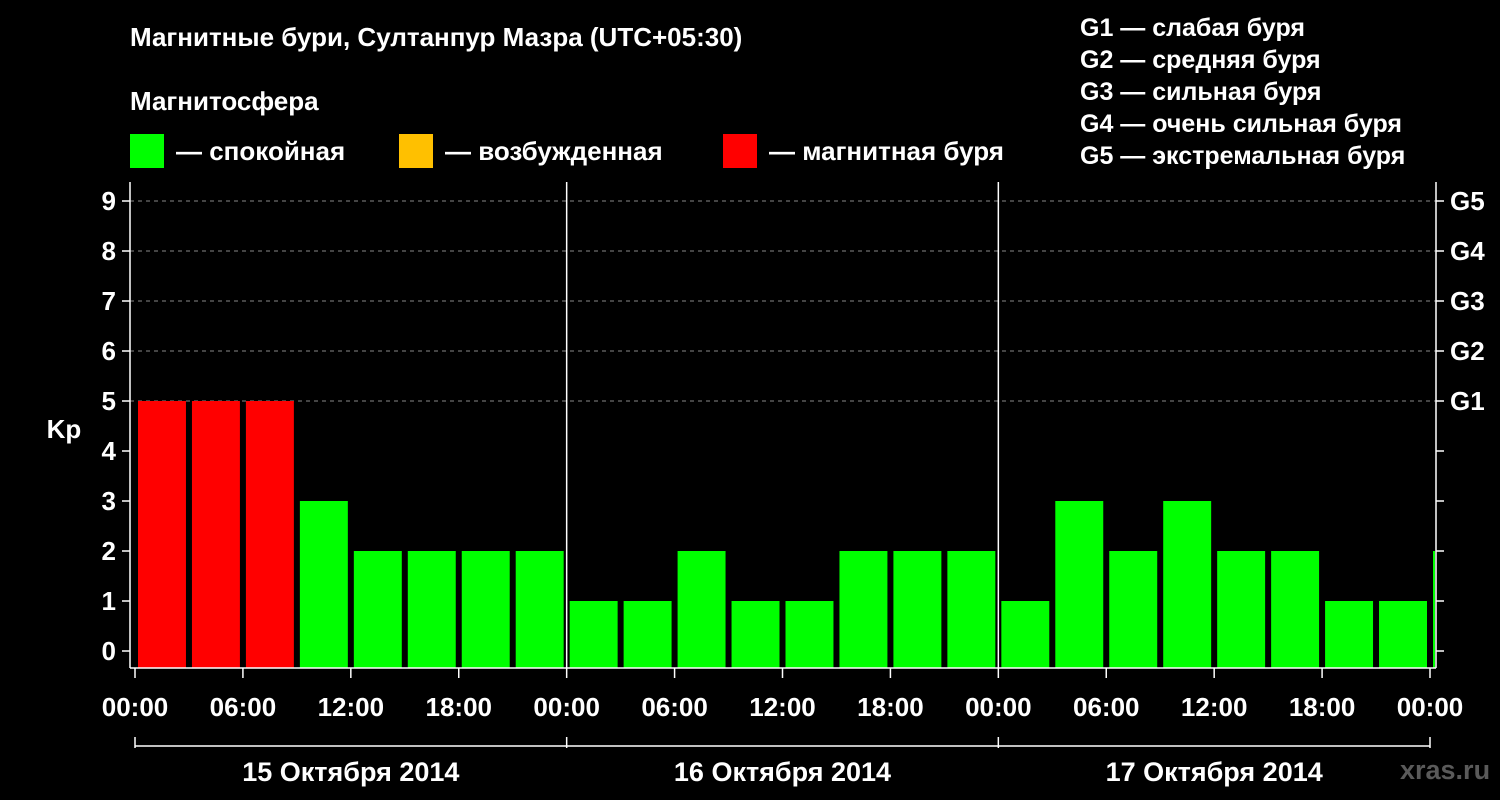 The height and width of the screenshot is (800, 1500). Describe the element at coordinates (109, 451) in the screenshot. I see `y-tick-label: 4` at that location.